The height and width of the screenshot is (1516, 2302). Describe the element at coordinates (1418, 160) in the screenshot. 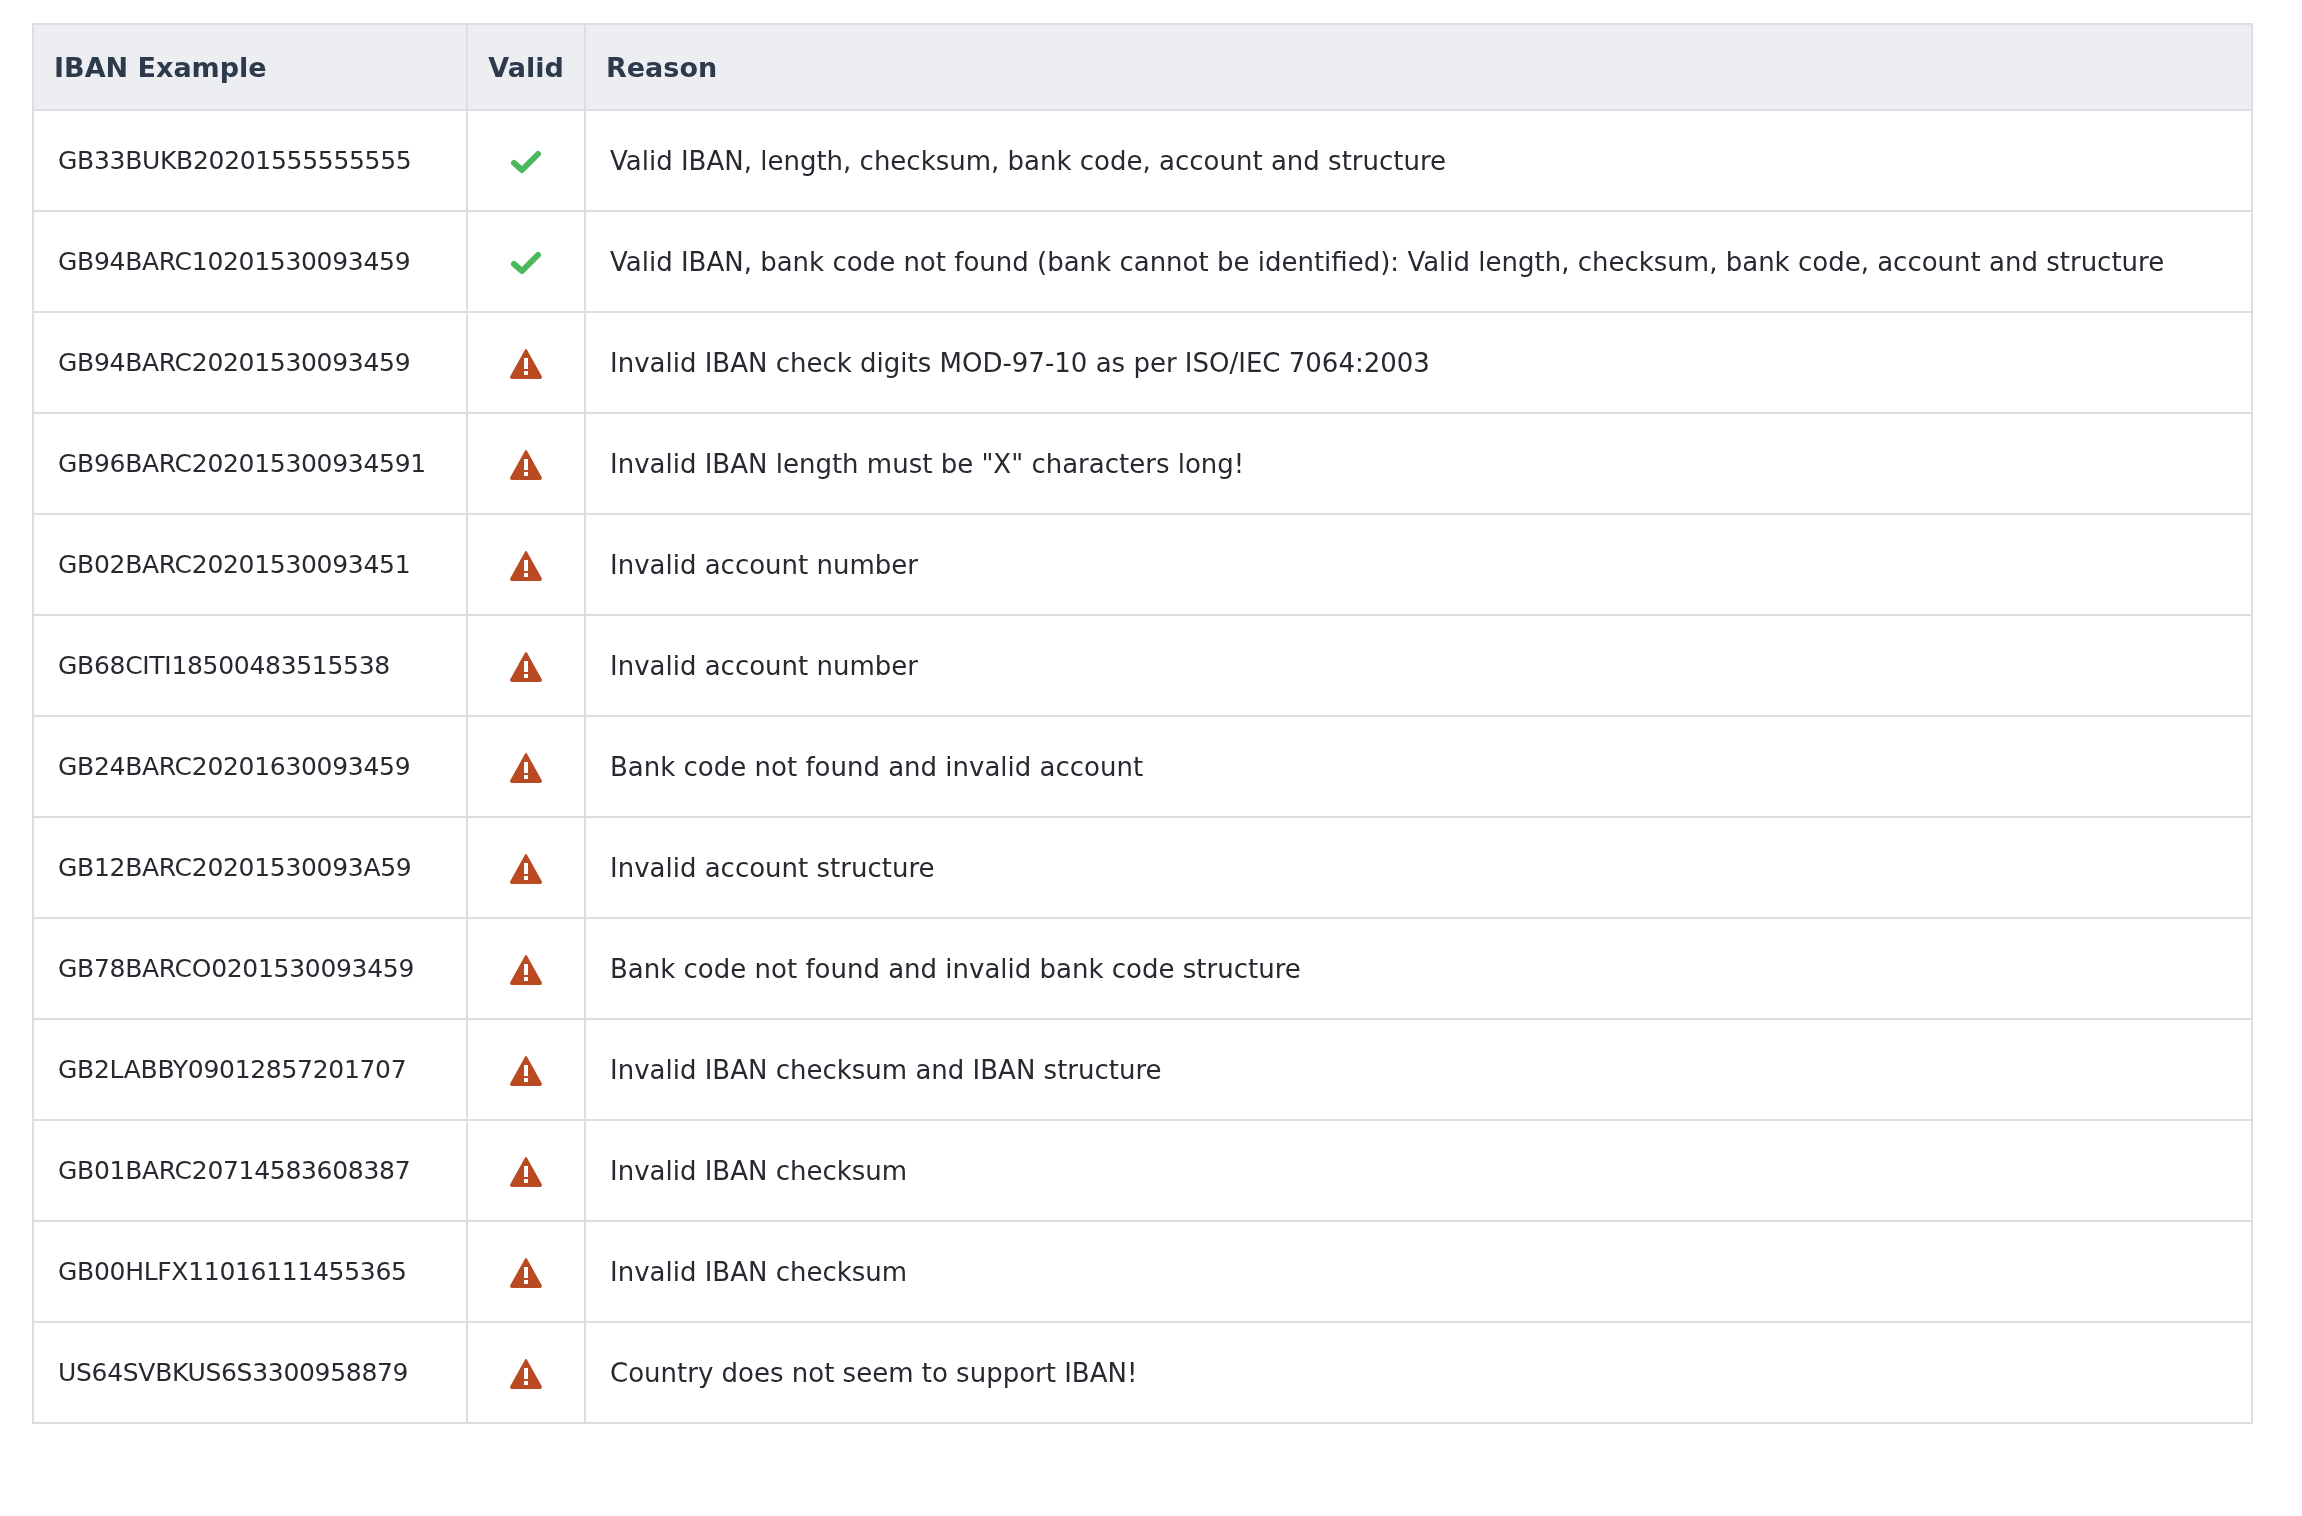

I see `table-cell: Valid IBAN, length, checksum, bank code, account and structure` at that location.